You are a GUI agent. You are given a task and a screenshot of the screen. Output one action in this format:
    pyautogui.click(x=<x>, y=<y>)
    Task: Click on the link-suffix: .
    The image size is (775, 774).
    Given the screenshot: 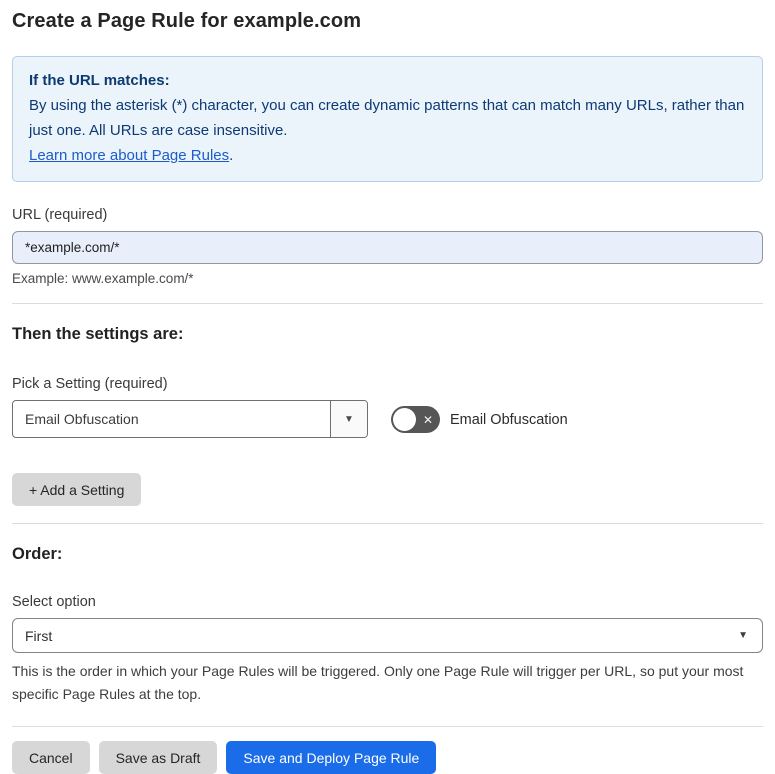 What is the action you would take?
    pyautogui.click(x=231, y=155)
    